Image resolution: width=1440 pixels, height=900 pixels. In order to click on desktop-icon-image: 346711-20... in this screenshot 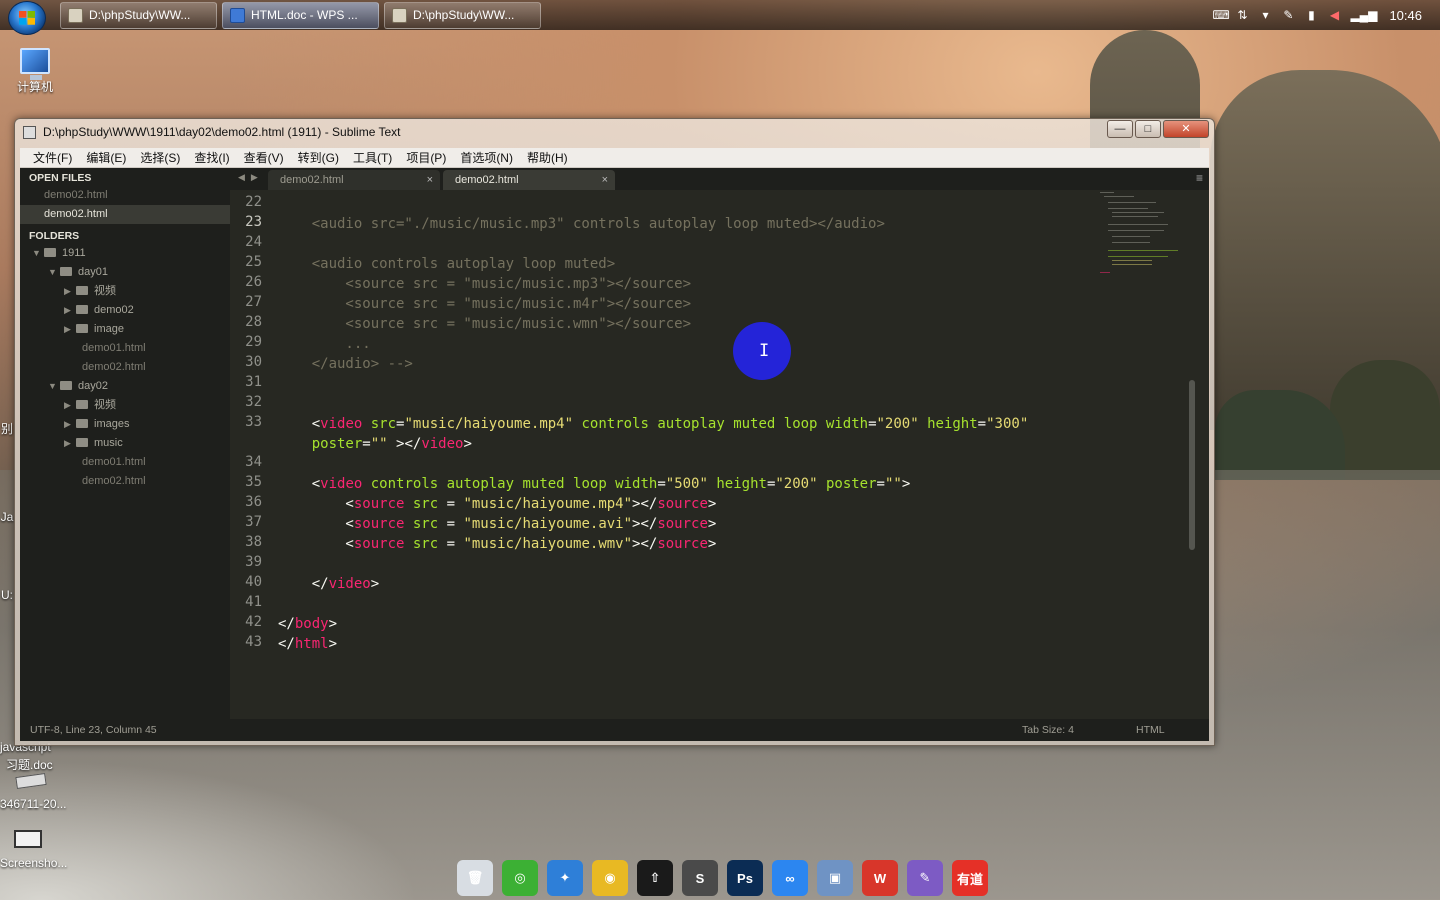, I will do `click(36, 804)`.